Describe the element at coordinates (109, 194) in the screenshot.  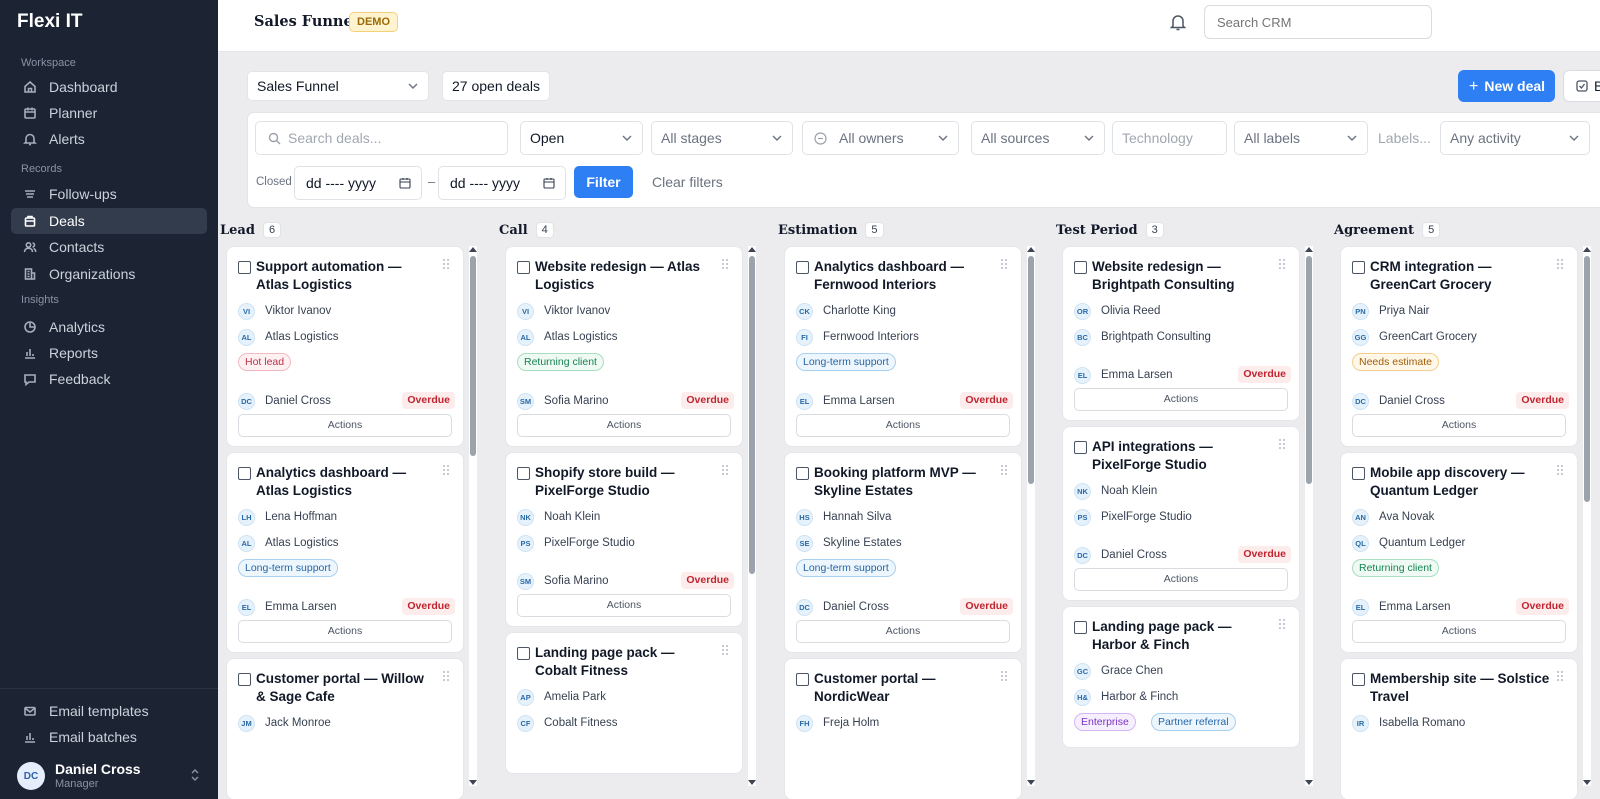
I see `sidebar-item-follow-ups: Follow-ups` at that location.